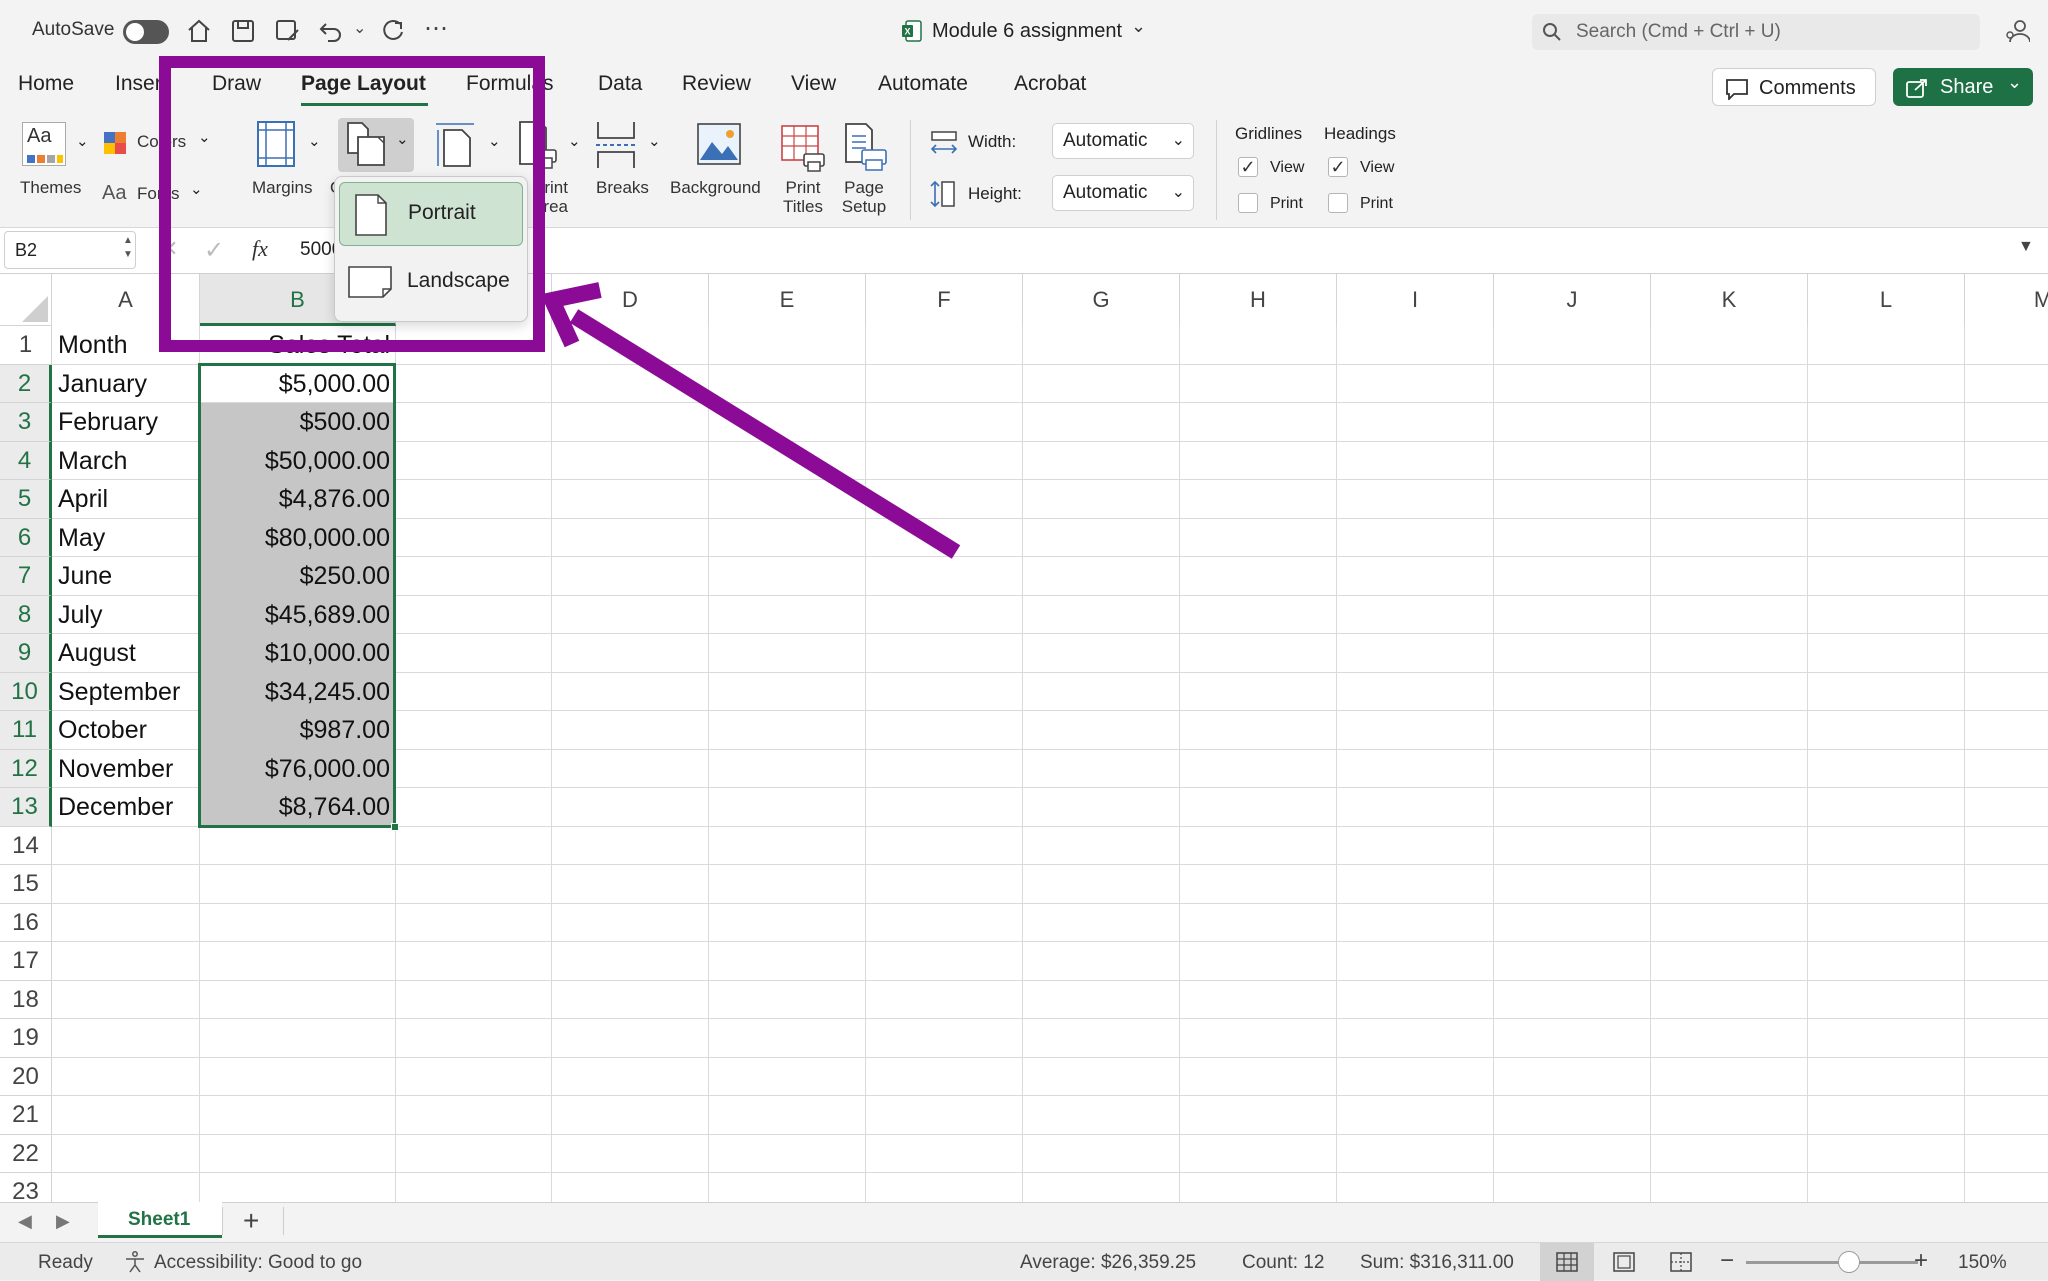 This screenshot has height=1281, width=2048. What do you see at coordinates (923, 84) in the screenshot?
I see `tab-automate: Automate` at bounding box center [923, 84].